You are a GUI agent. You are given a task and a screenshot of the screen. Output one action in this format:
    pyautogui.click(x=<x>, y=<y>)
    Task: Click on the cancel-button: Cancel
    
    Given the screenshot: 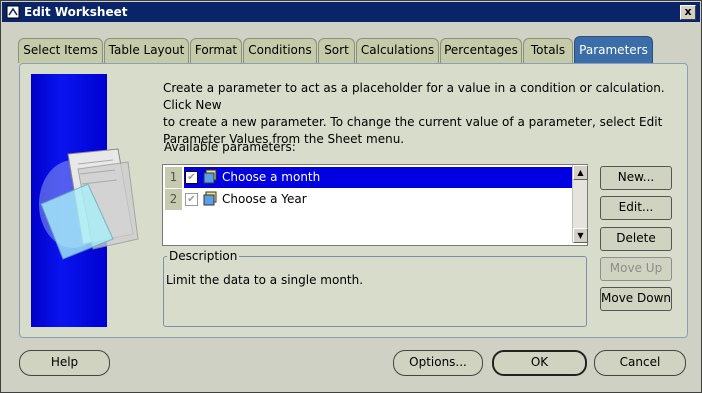 What is the action you would take?
    pyautogui.click(x=640, y=363)
    